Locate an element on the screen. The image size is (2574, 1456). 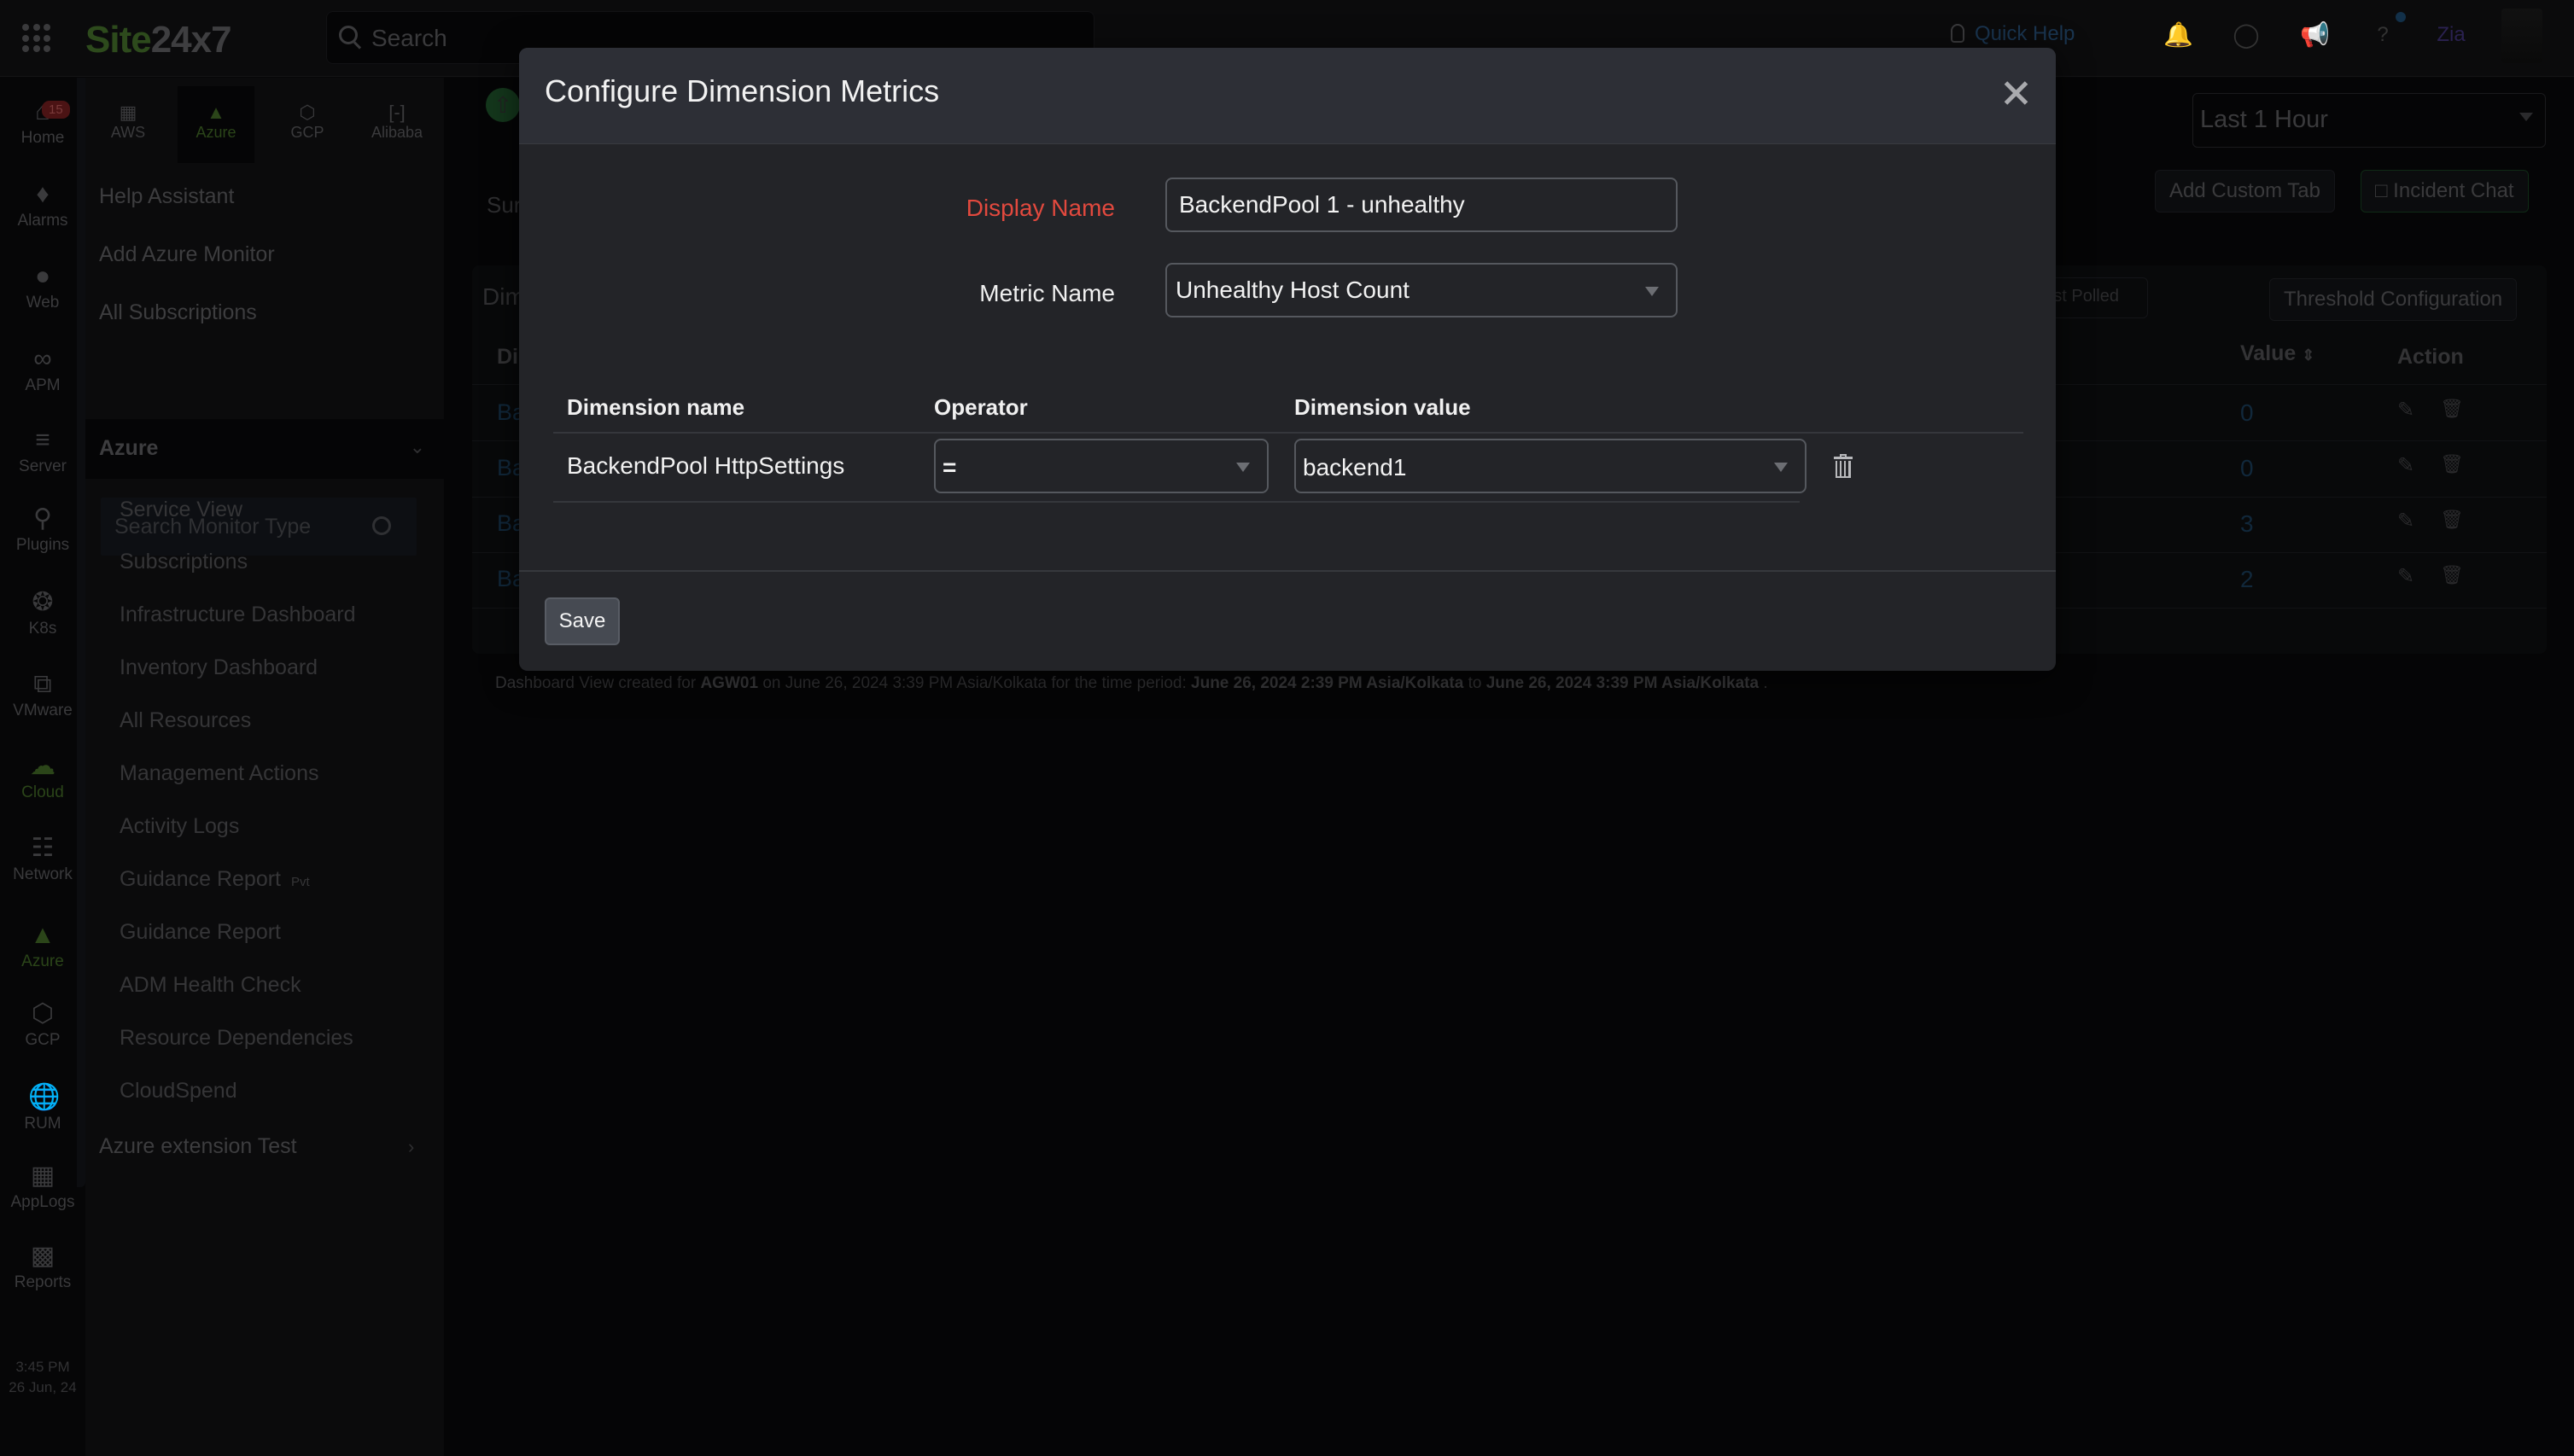
rail-item-plugins: ⚲ Plugins is located at coordinates (42, 530).